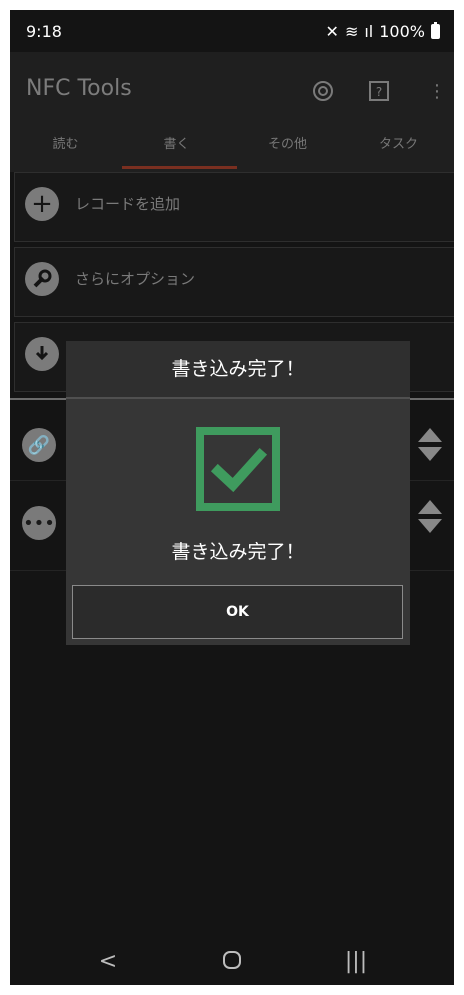 Image resolution: width=464 pixels, height=995 pixels. I want to click on system-nav-bar: < |||, so click(232, 965).